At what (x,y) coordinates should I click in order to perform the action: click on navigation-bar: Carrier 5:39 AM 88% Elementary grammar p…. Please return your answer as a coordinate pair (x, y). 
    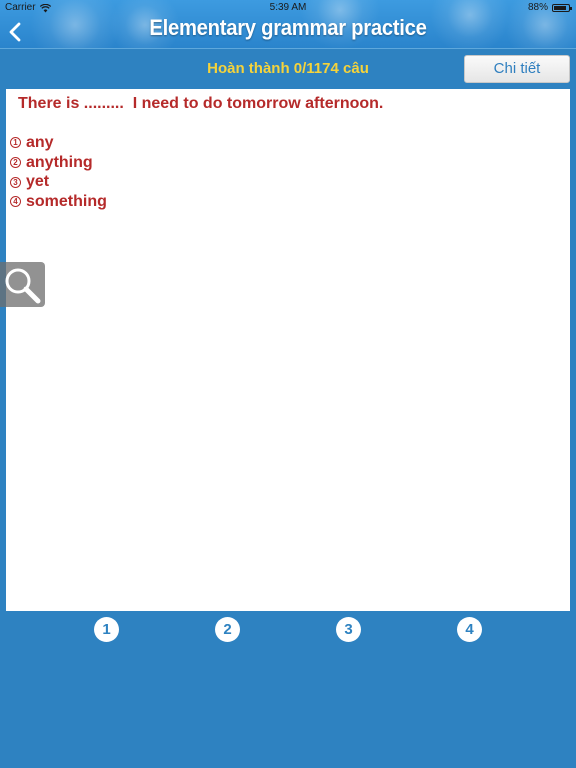
    Looking at the image, I should click on (288, 24).